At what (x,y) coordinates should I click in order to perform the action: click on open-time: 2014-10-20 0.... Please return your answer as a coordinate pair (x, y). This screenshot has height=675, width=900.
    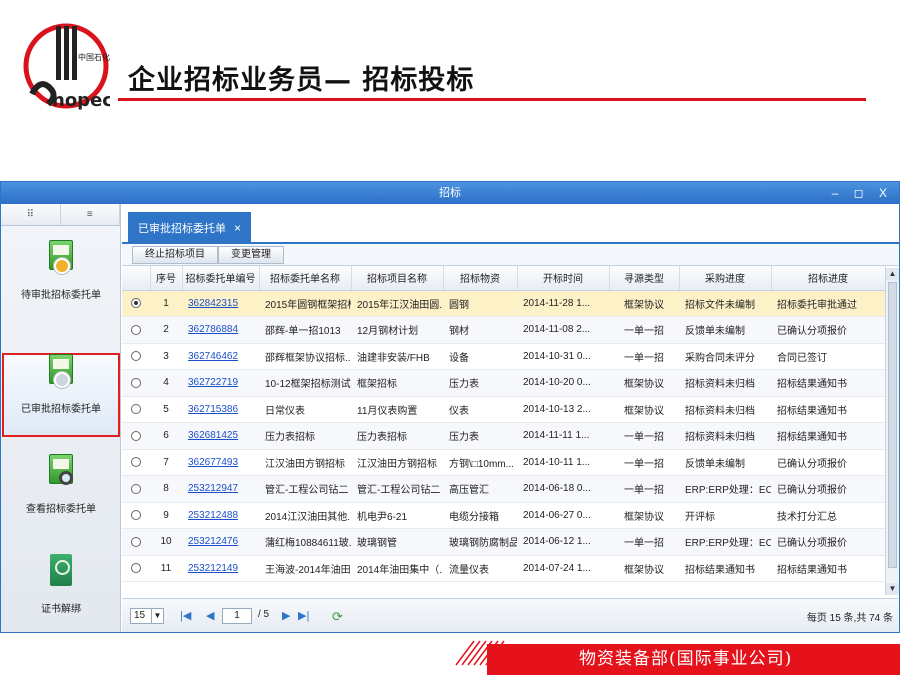
    Looking at the image, I should click on (557, 383).